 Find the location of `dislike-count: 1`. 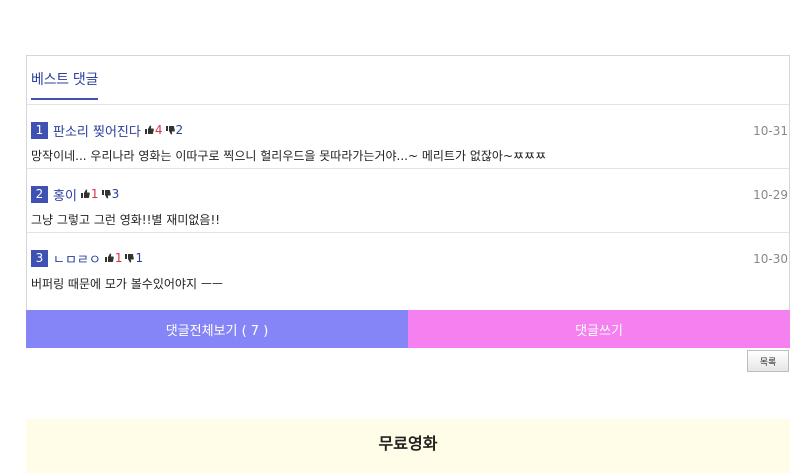

dislike-count: 1 is located at coordinates (139, 258).